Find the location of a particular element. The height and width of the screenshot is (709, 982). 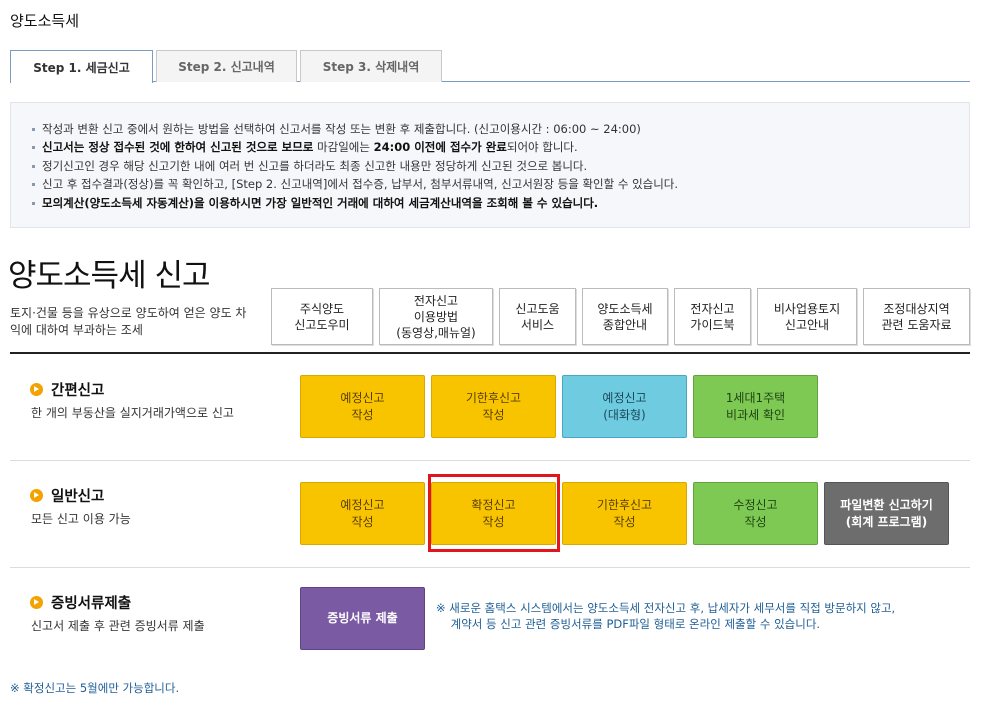

single-house-exemption-check-button: 1세대1주택 비과세 확인 is located at coordinates (755, 406).